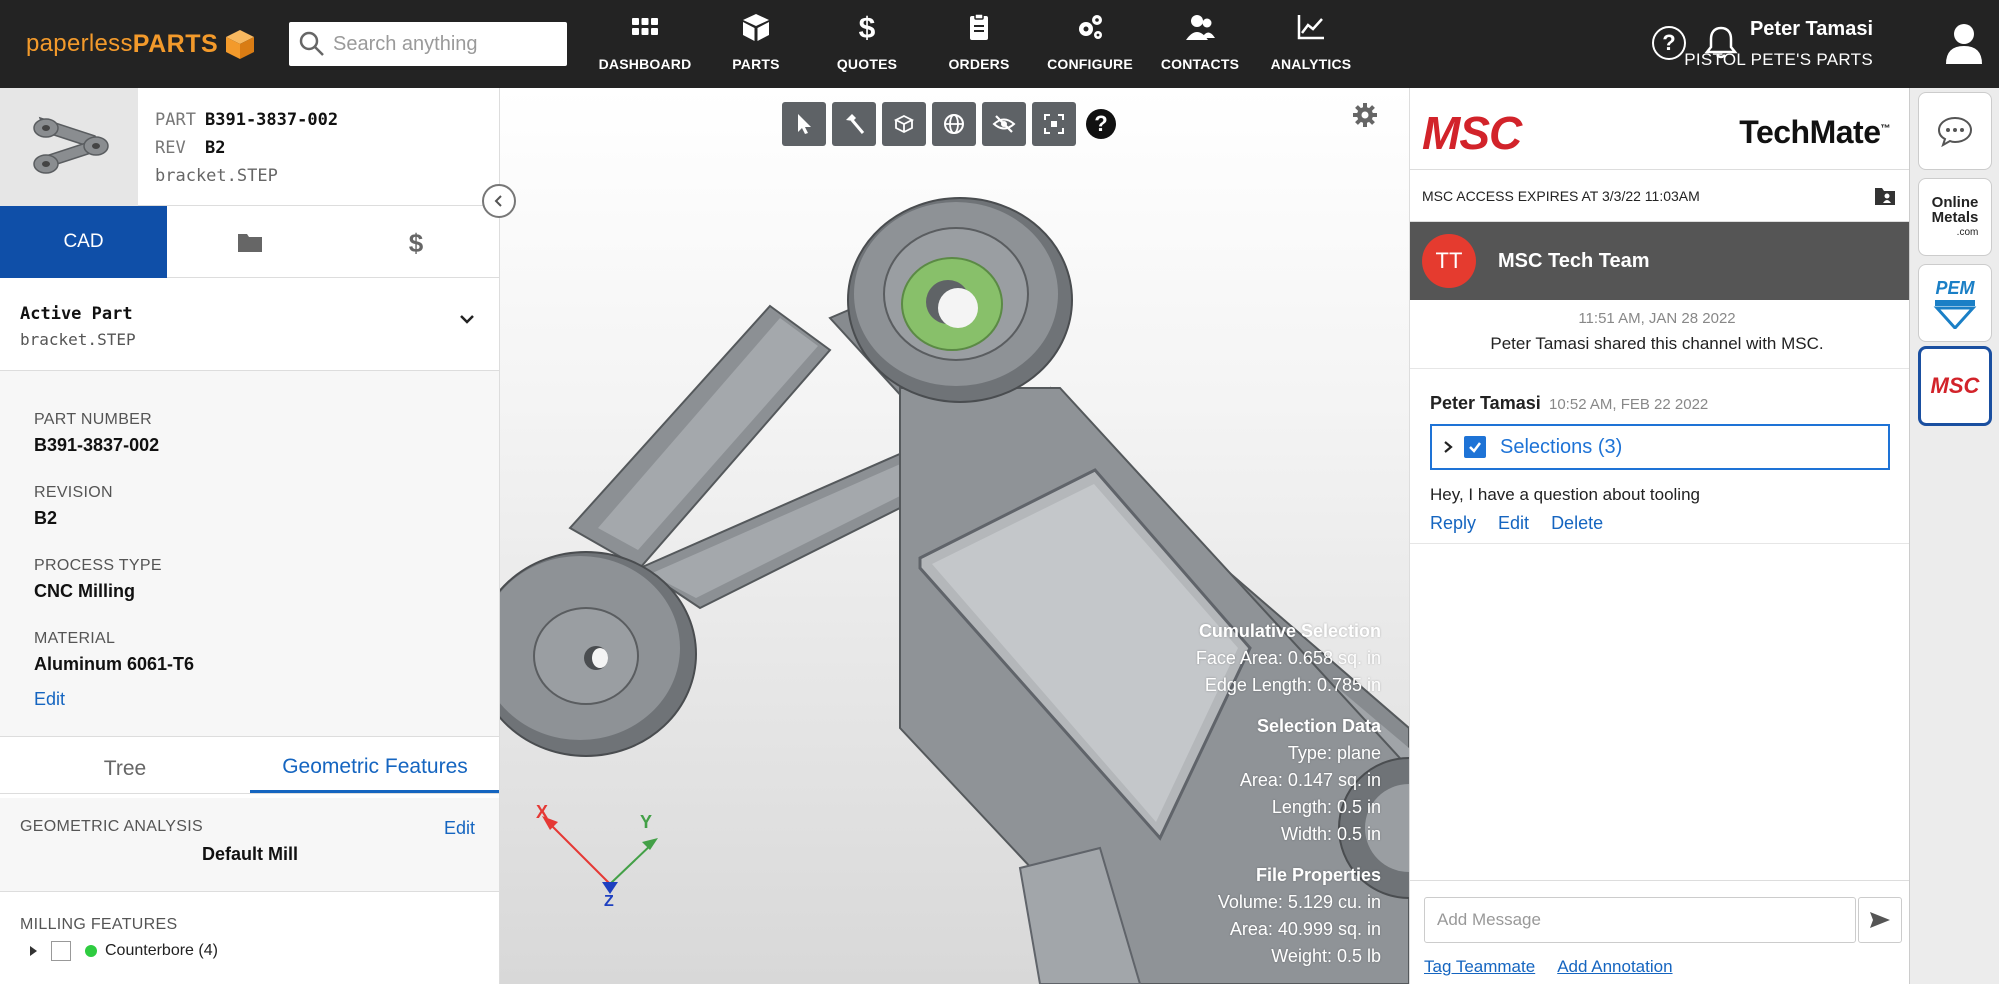 This screenshot has width=1999, height=984. What do you see at coordinates (249, 324) in the screenshot?
I see `active-part-selector: Active Part bracket.STEP` at bounding box center [249, 324].